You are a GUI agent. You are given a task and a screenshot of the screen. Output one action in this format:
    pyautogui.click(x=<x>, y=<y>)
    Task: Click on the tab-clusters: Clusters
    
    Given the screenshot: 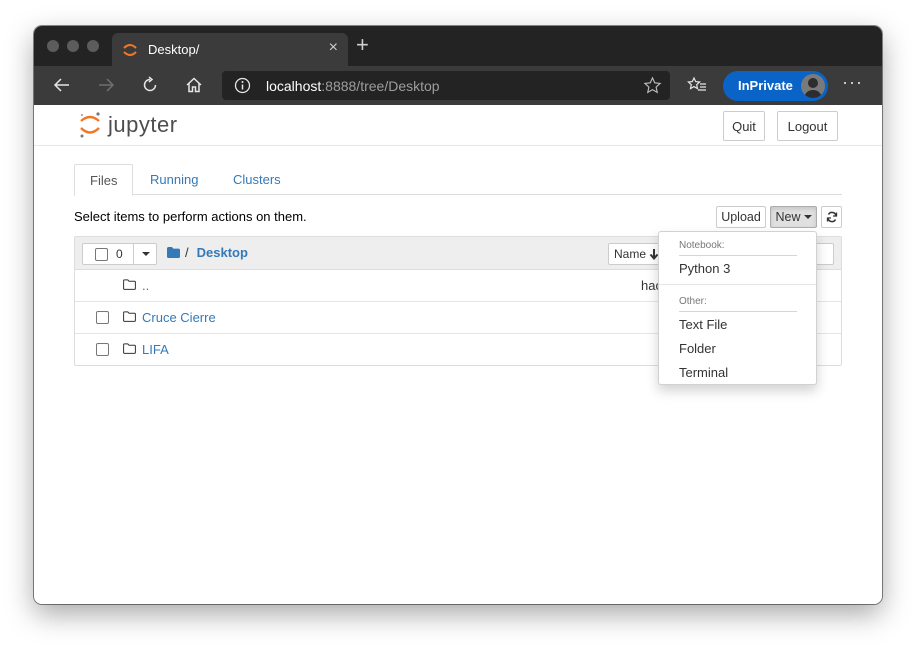 What is the action you would take?
    pyautogui.click(x=257, y=179)
    